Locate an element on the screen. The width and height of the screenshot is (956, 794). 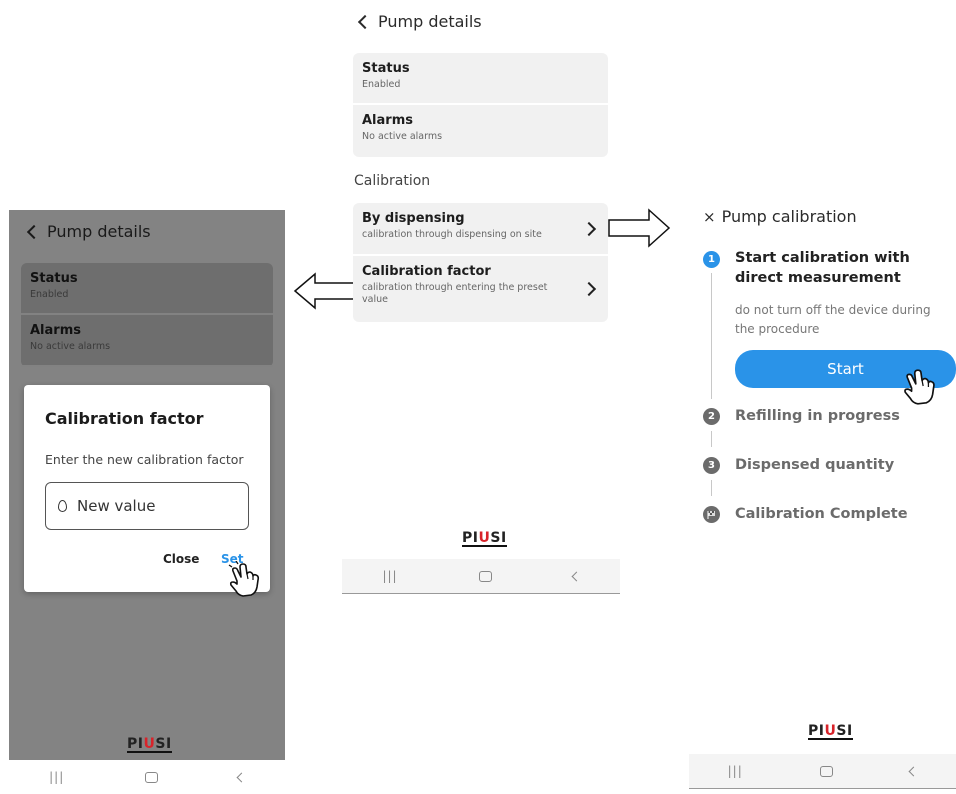
close-icon: × is located at coordinates (709, 216).